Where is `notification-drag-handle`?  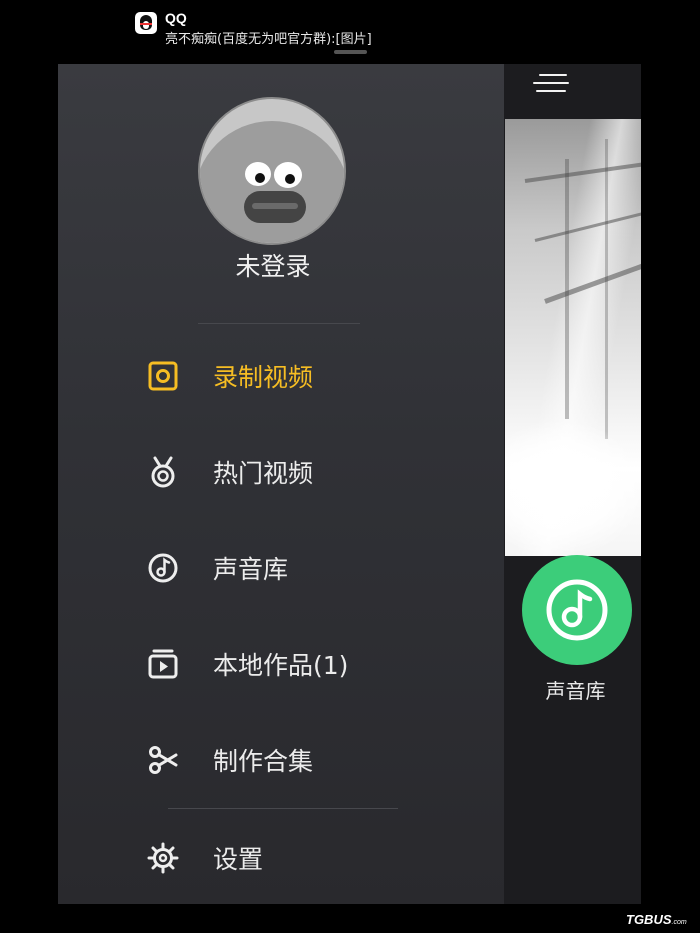
notification-drag-handle is located at coordinates (350, 52).